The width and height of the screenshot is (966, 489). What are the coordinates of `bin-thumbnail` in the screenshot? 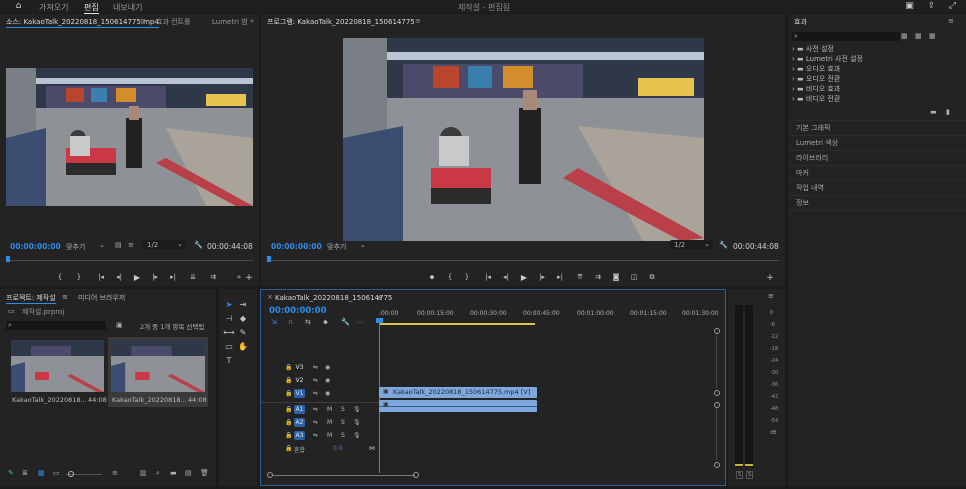 It's located at (158, 366).